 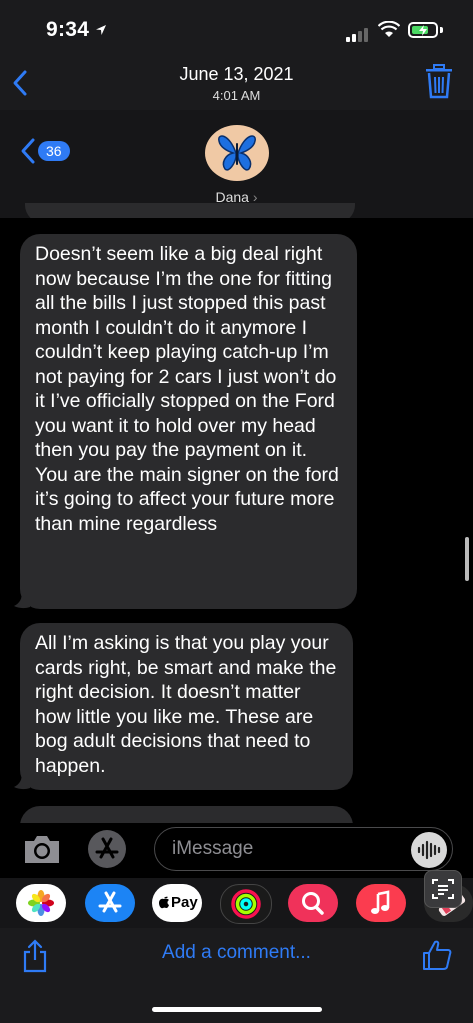 I want to click on message-input-placeholder: iMessage, so click(x=213, y=848).